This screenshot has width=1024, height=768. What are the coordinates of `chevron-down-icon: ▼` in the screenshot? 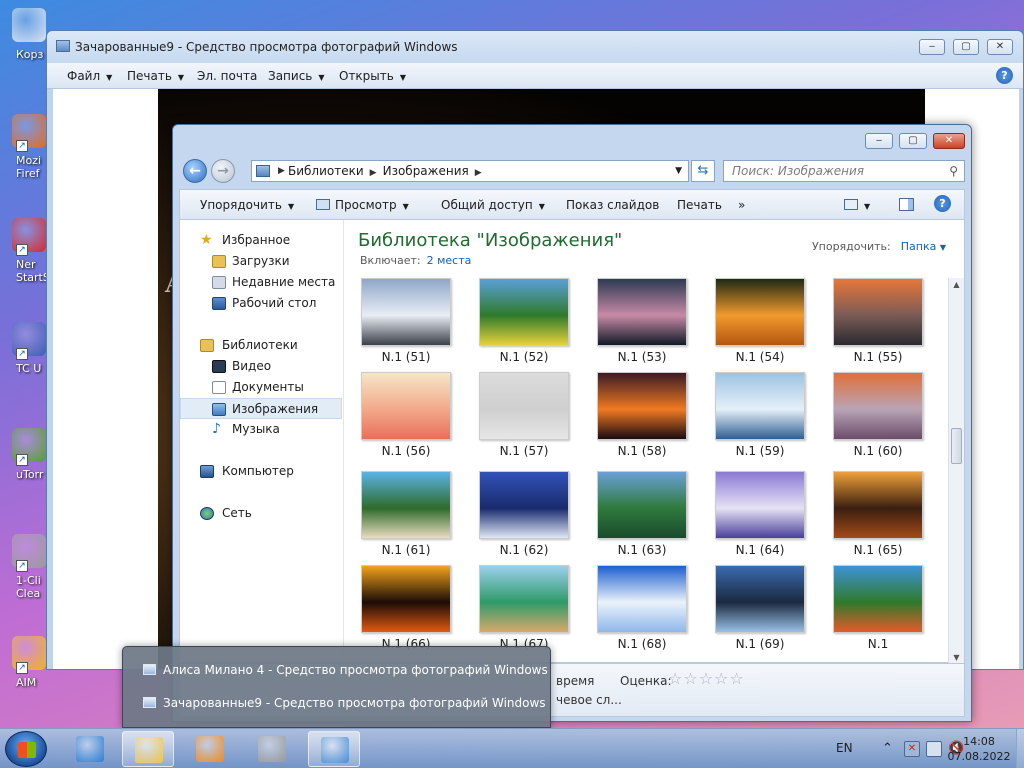 It's located at (678, 171).